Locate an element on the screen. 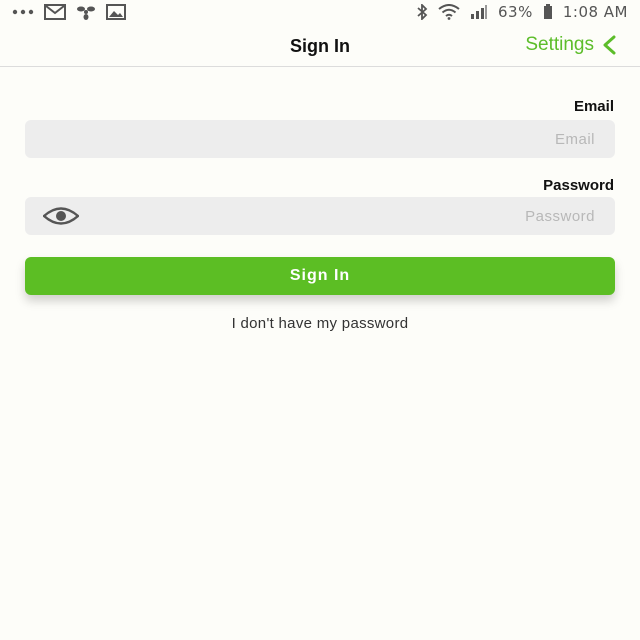 This screenshot has width=640, height=640. chevron-left-icon is located at coordinates (609, 45).